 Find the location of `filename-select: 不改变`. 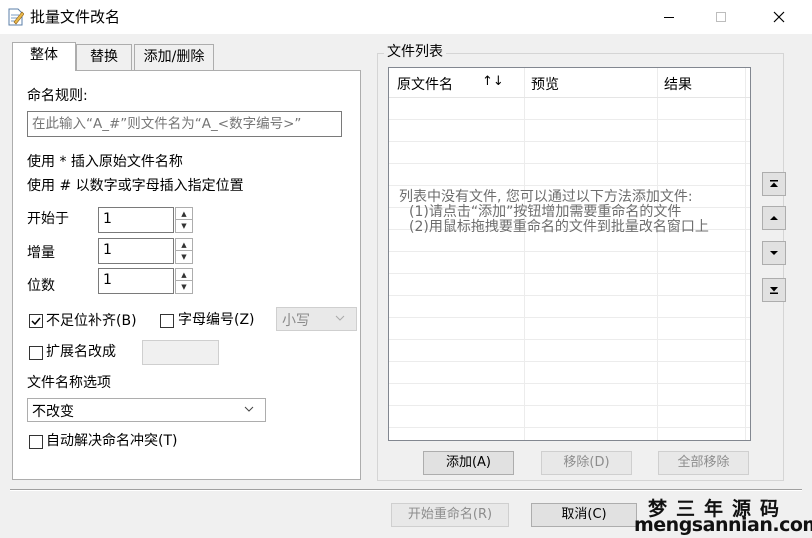

filename-select: 不改变 is located at coordinates (146, 410).